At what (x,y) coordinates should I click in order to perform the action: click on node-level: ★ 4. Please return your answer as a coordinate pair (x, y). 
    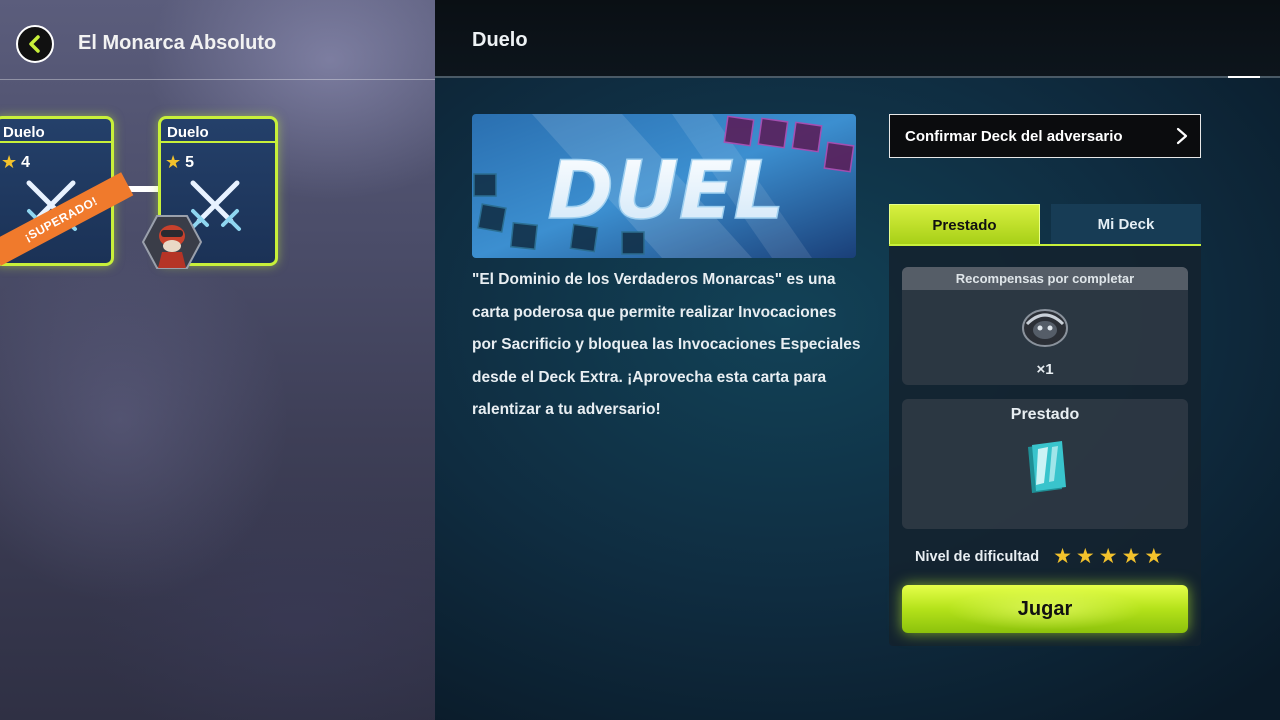
    Looking at the image, I should click on (15, 162).